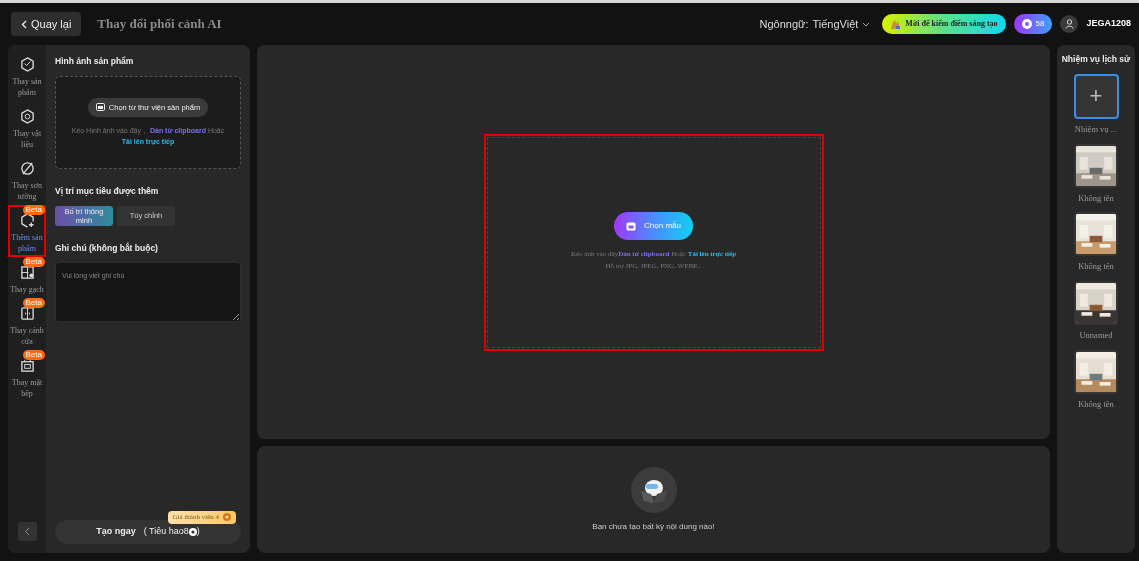 This screenshot has height=561, width=1139. I want to click on back-icon, so click(24, 24).